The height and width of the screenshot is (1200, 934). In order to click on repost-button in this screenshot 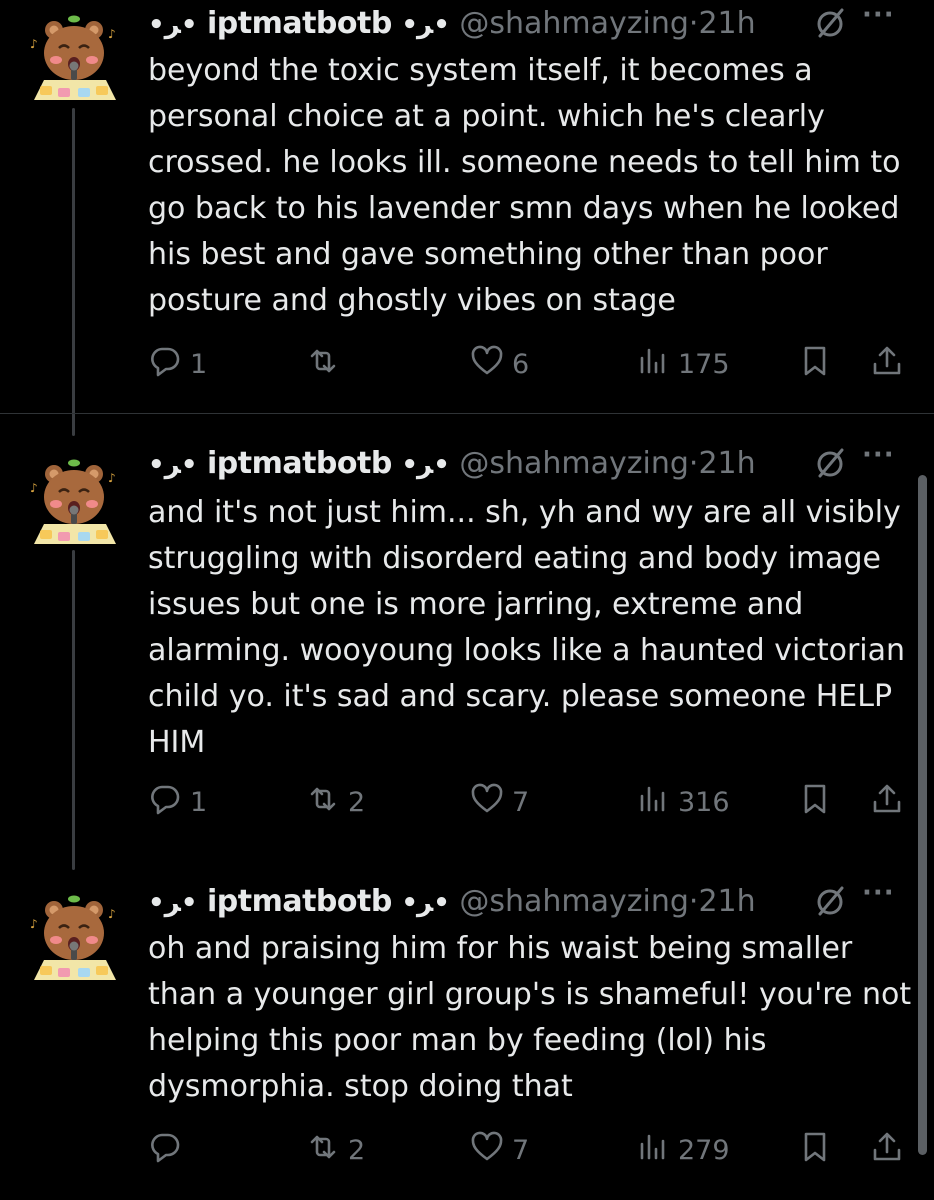, I will do `click(327, 364)`.